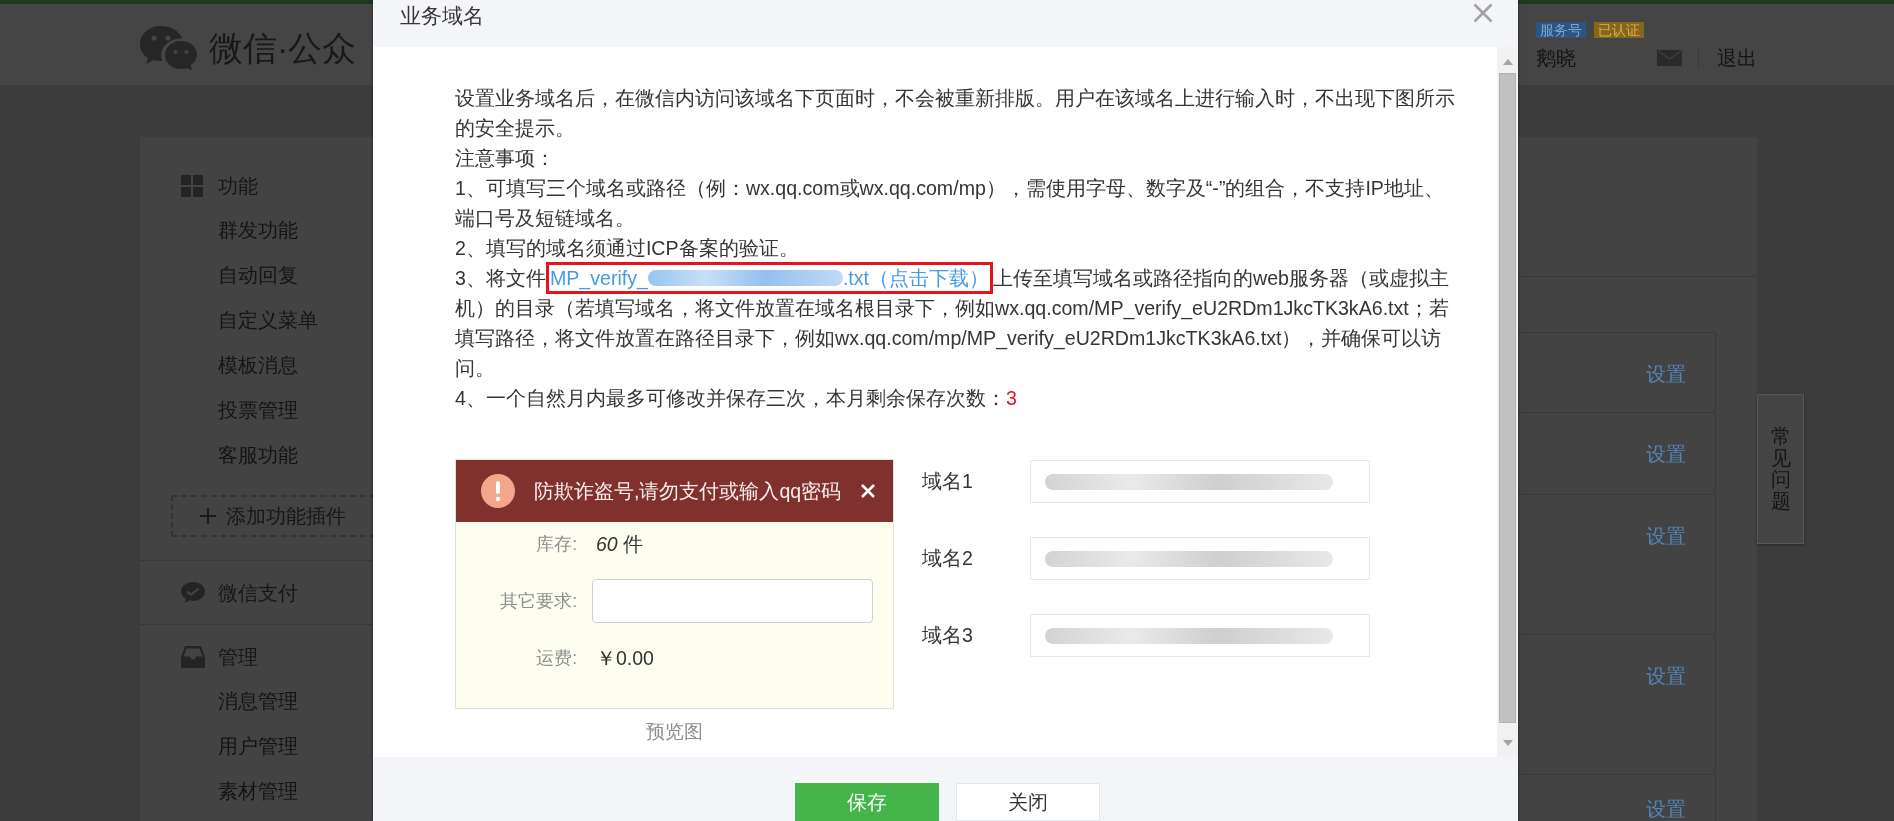  I want to click on domain-label: 域名1, so click(948, 481).